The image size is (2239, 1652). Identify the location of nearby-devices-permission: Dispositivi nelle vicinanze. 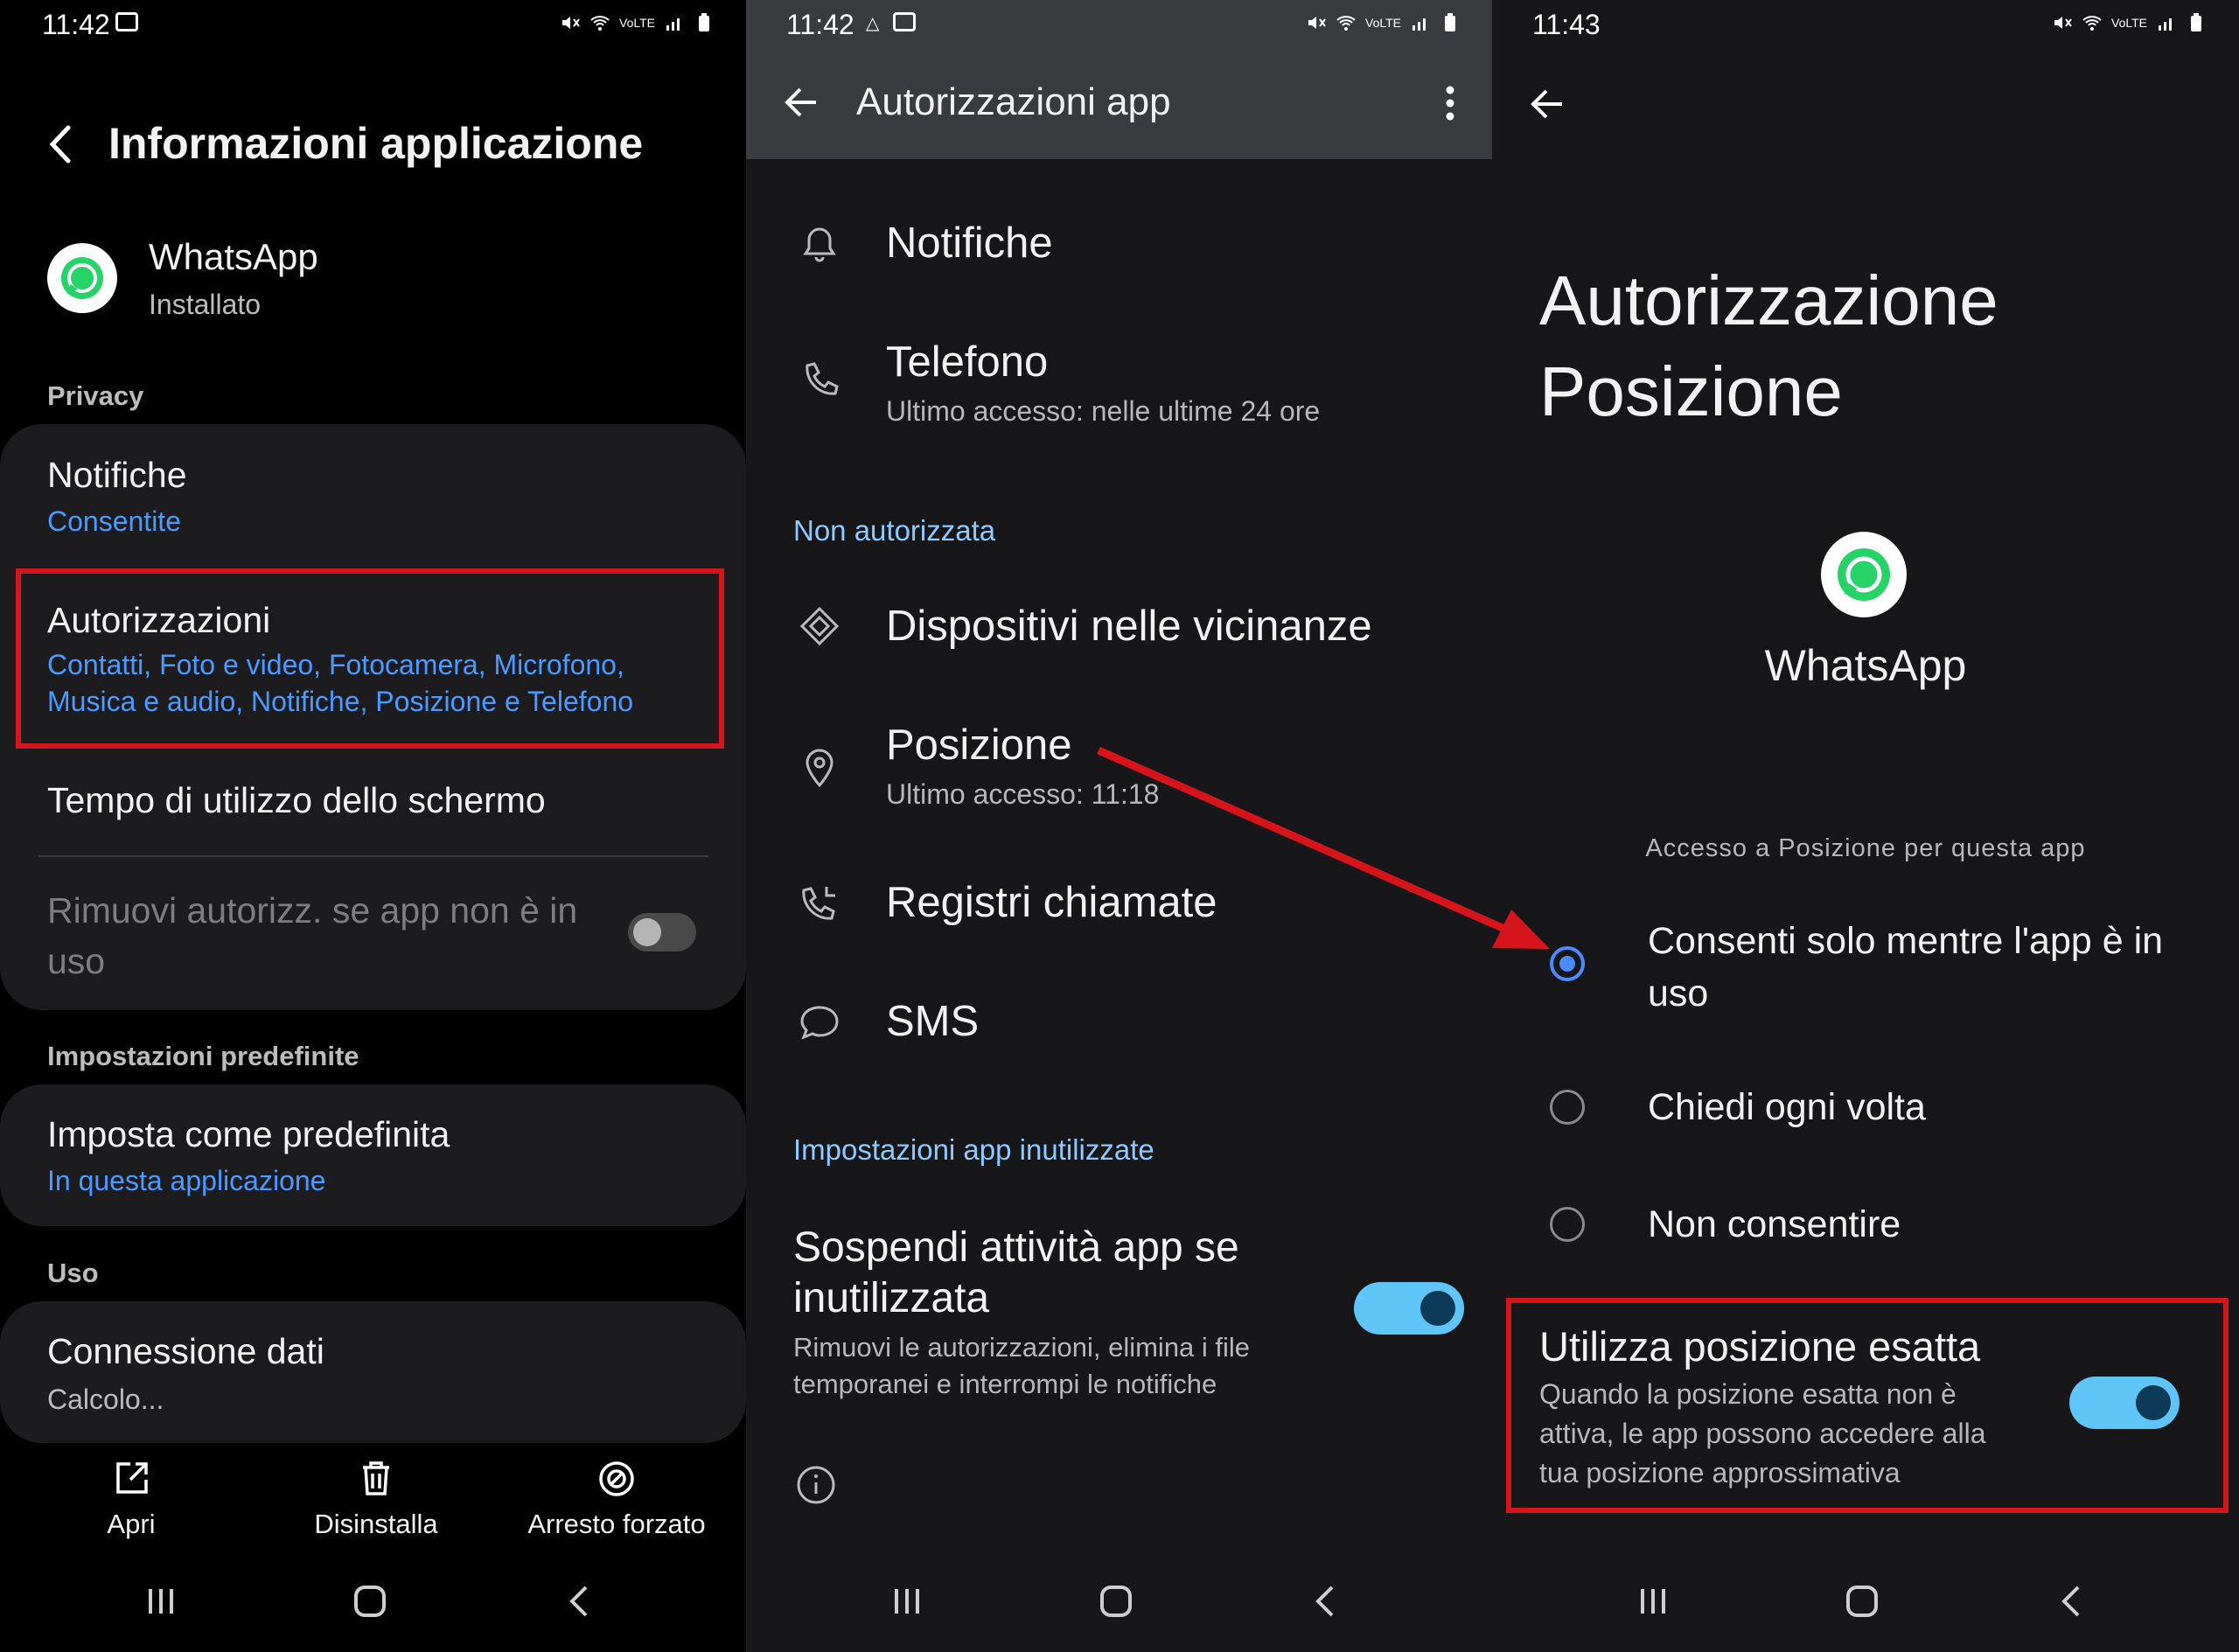
(1129, 626).